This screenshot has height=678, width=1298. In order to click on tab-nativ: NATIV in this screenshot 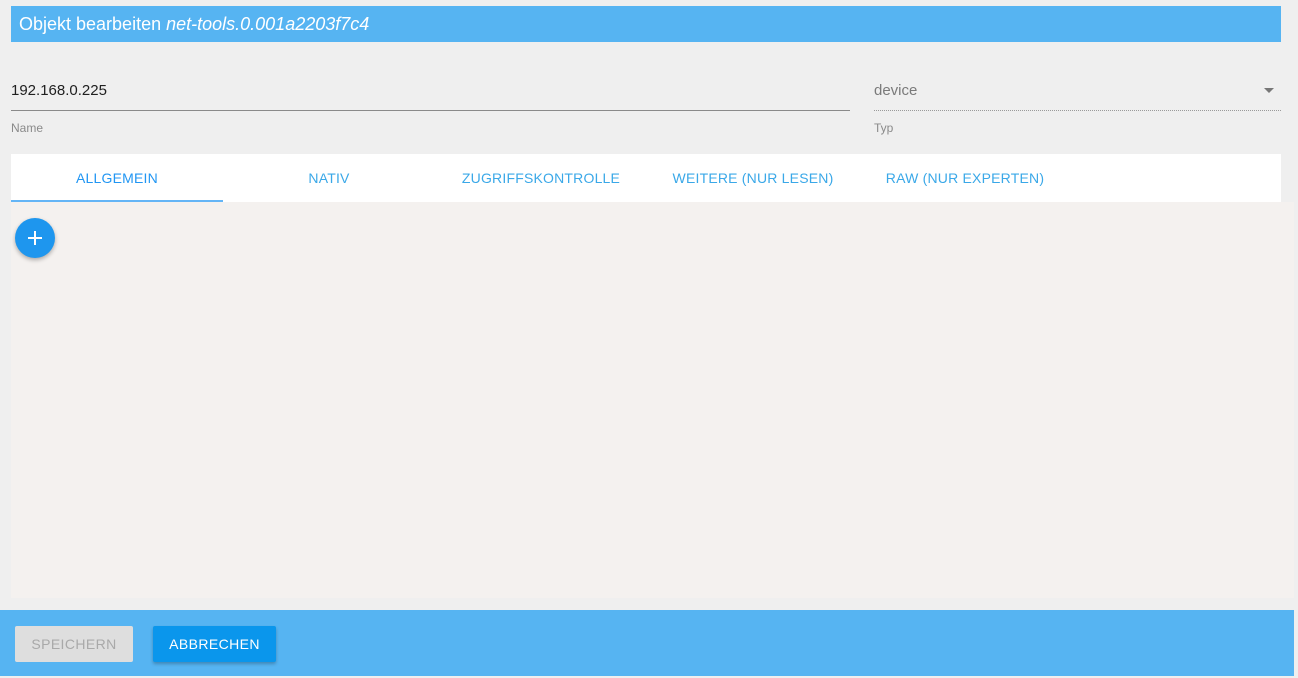, I will do `click(329, 178)`.